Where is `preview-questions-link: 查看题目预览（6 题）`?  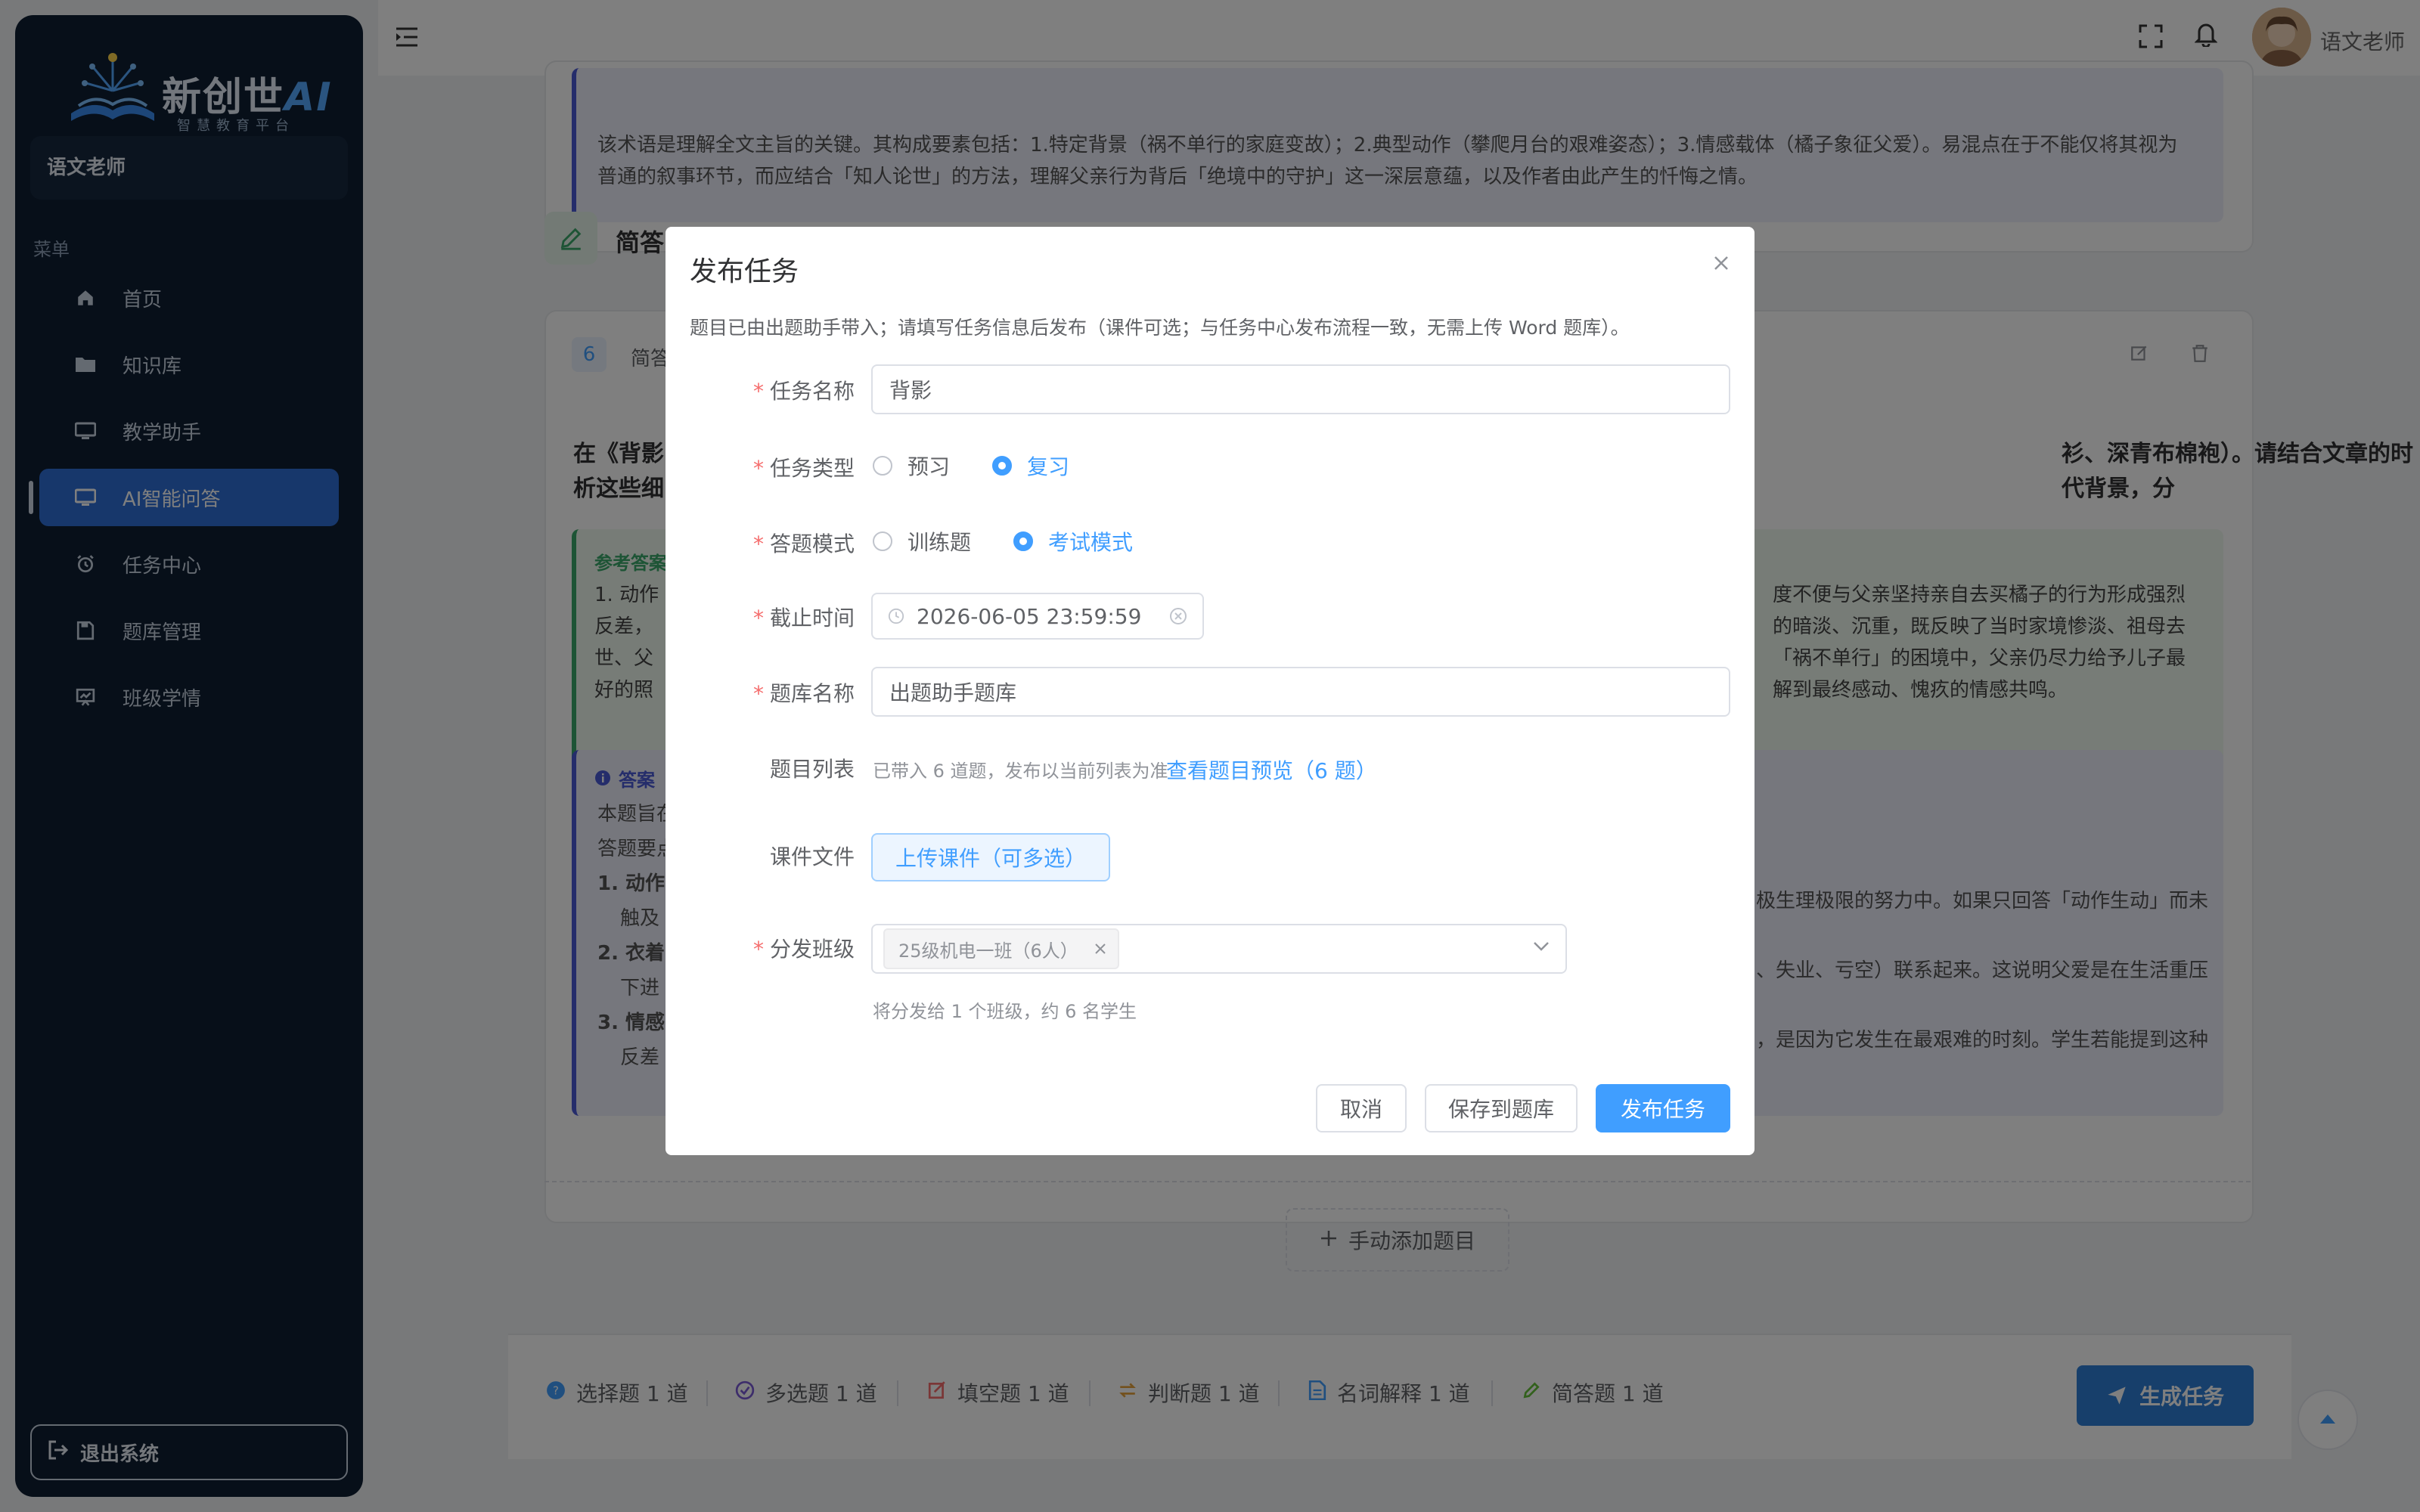
preview-questions-link: 查看题目预览（6 题） is located at coordinates (1271, 769).